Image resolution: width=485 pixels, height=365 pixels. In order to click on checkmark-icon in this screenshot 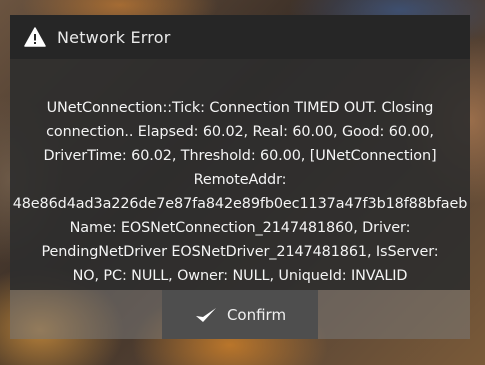, I will do `click(205, 314)`.